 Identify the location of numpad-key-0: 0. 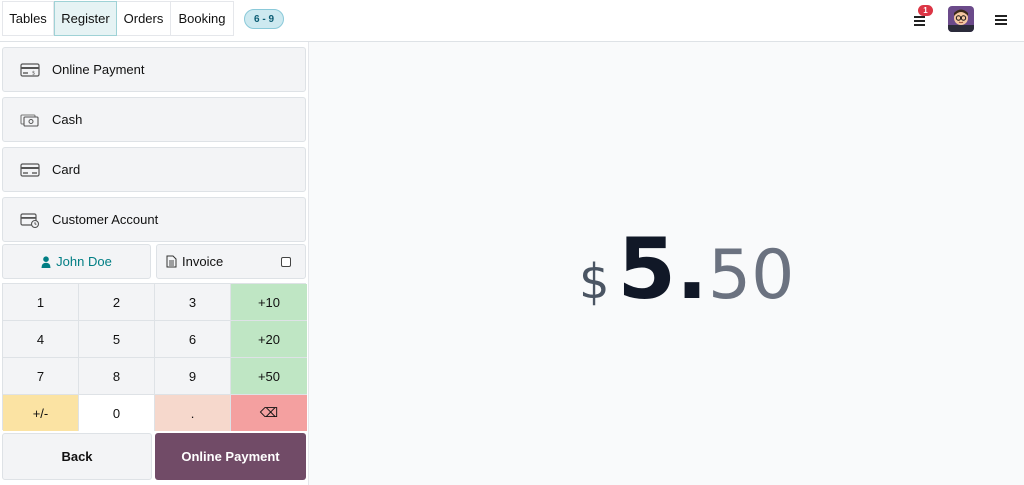
(117, 413).